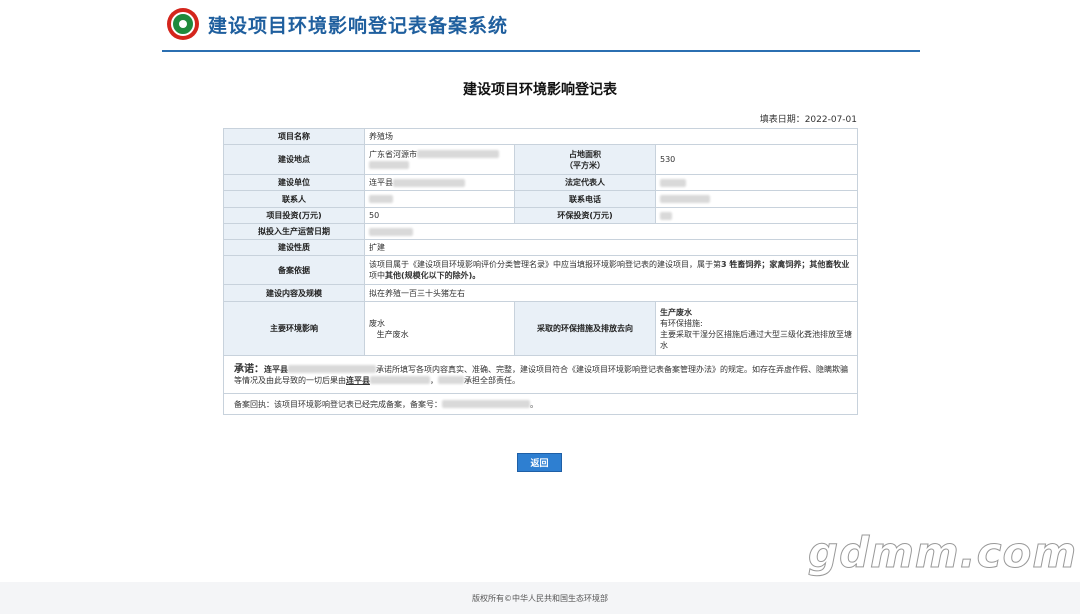 Image resolution: width=1080 pixels, height=614 pixels. Describe the element at coordinates (294, 136) in the screenshot. I see `project-name-label: 项目名称` at that location.